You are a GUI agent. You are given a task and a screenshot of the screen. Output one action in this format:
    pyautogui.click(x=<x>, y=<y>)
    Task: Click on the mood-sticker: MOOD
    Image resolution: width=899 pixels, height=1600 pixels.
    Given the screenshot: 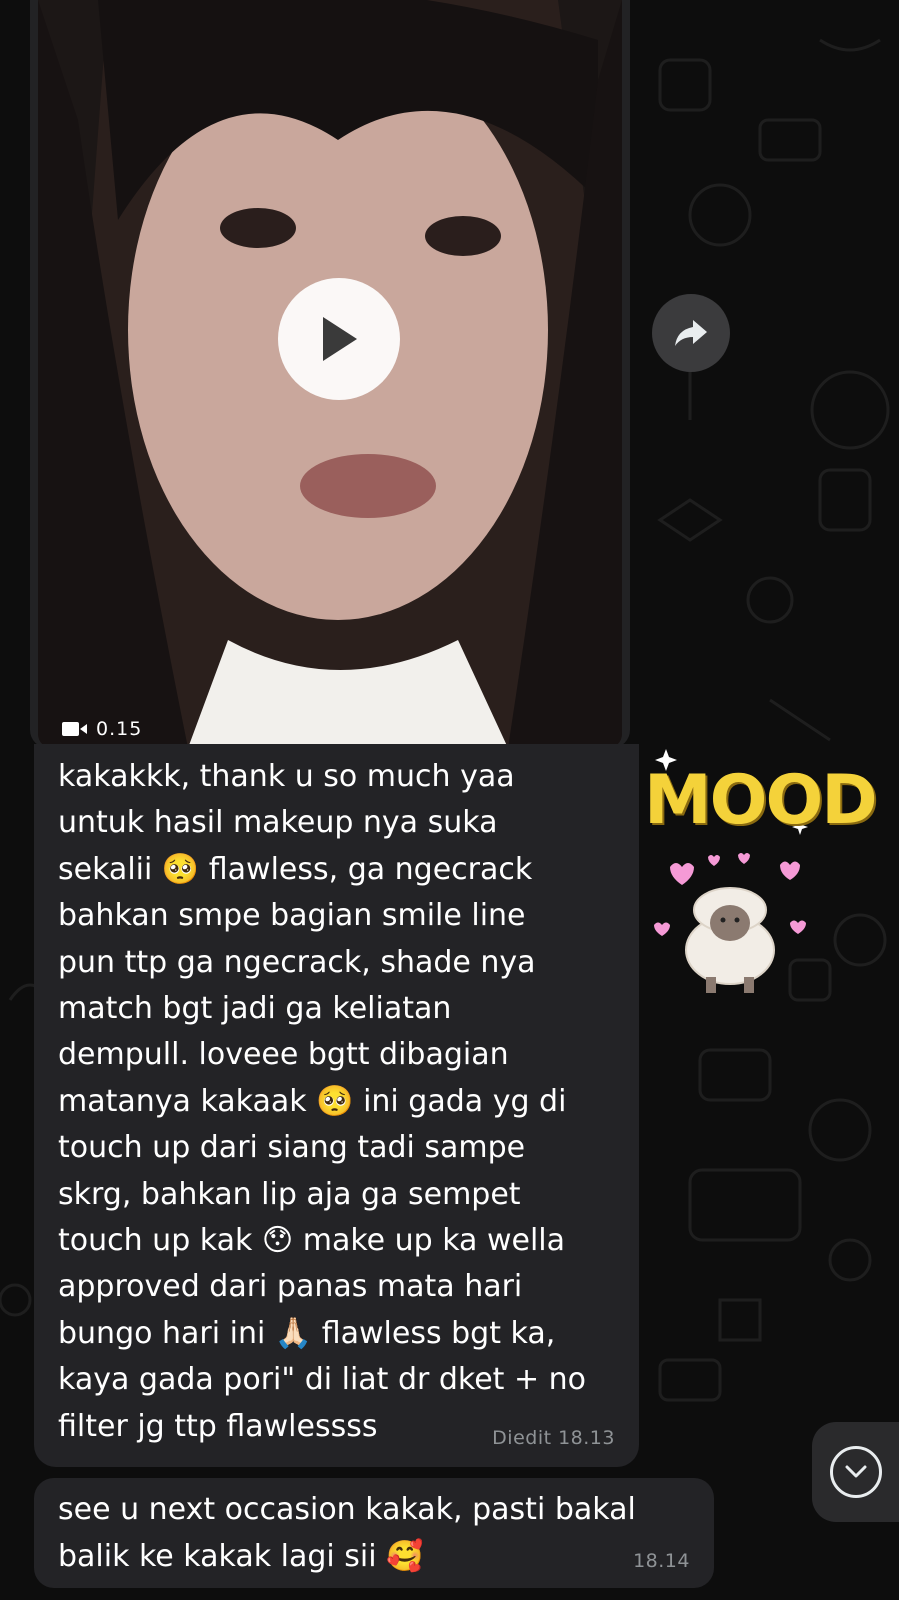 What is the action you would take?
    pyautogui.click(x=759, y=880)
    